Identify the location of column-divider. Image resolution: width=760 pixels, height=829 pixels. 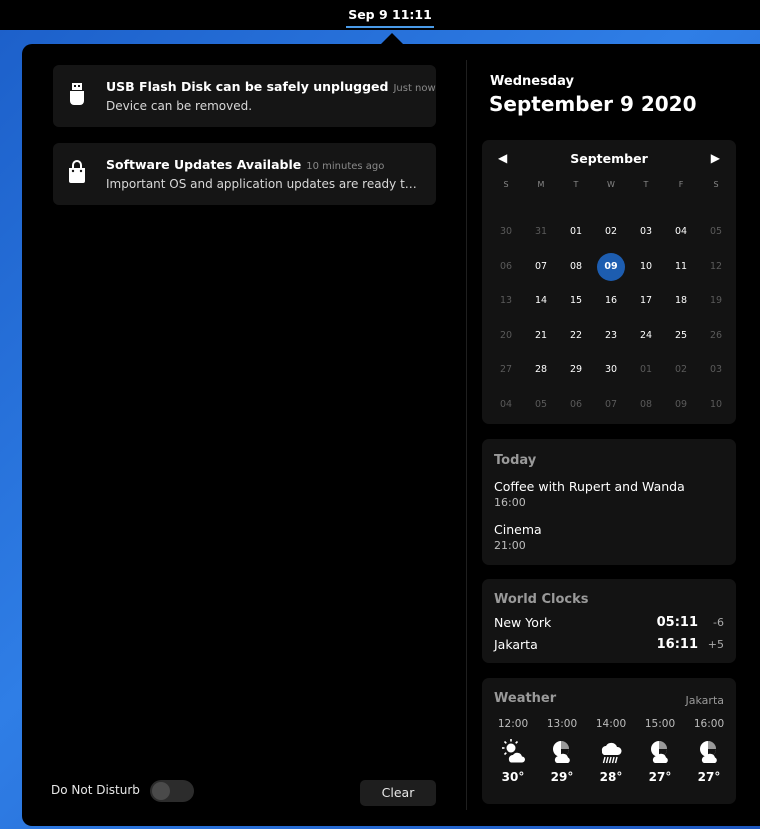
(466, 435).